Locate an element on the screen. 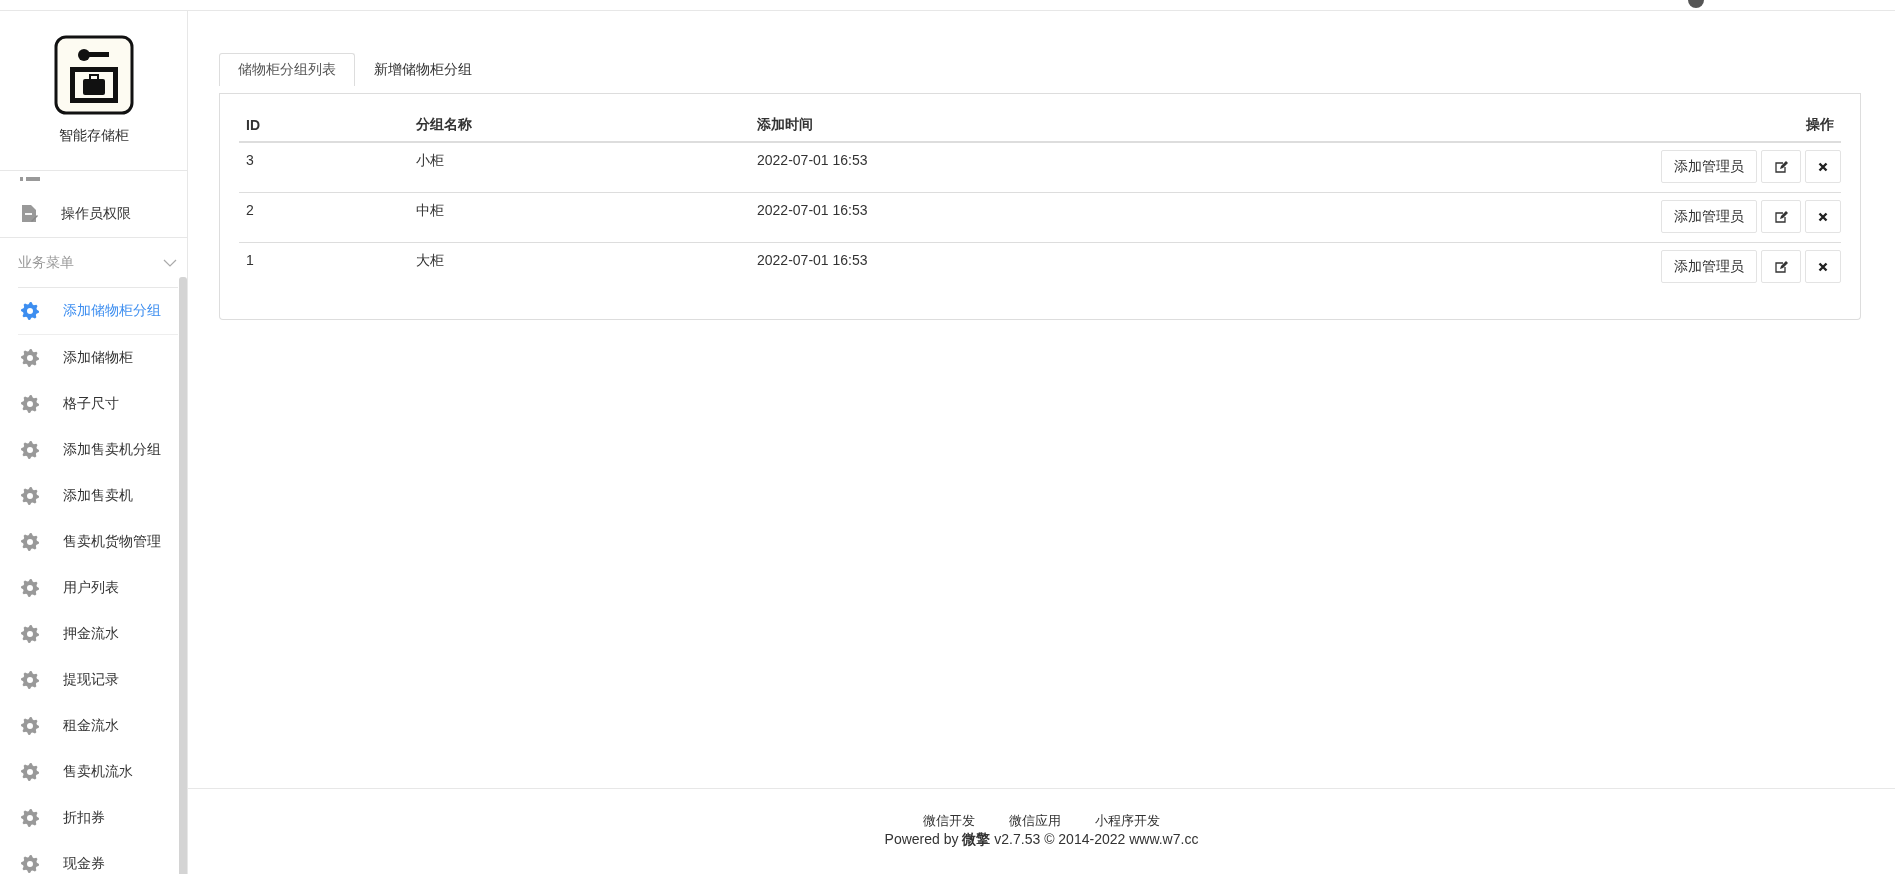 Image resolution: width=1895 pixels, height=874 pixels. menu-item: 添加售卖机 is located at coordinates (98, 496).